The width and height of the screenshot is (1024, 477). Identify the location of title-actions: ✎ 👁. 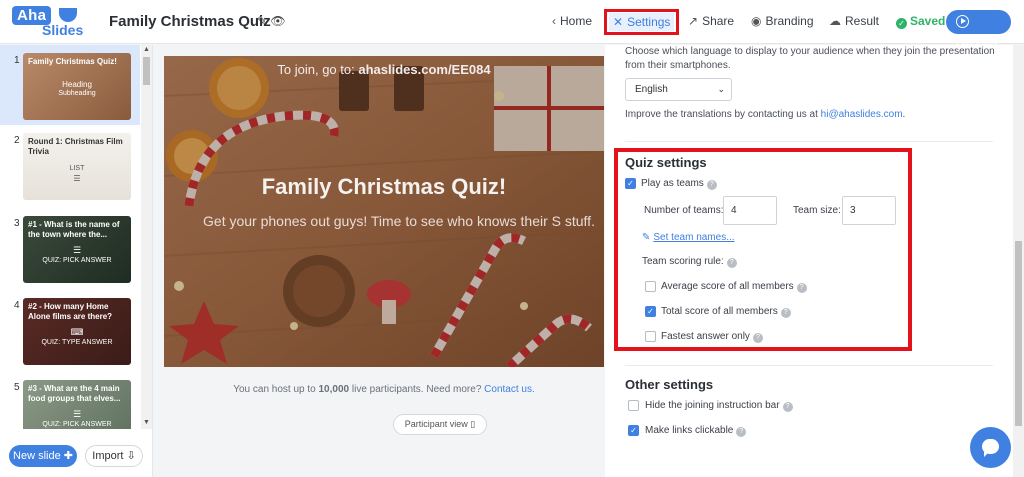
(271, 21).